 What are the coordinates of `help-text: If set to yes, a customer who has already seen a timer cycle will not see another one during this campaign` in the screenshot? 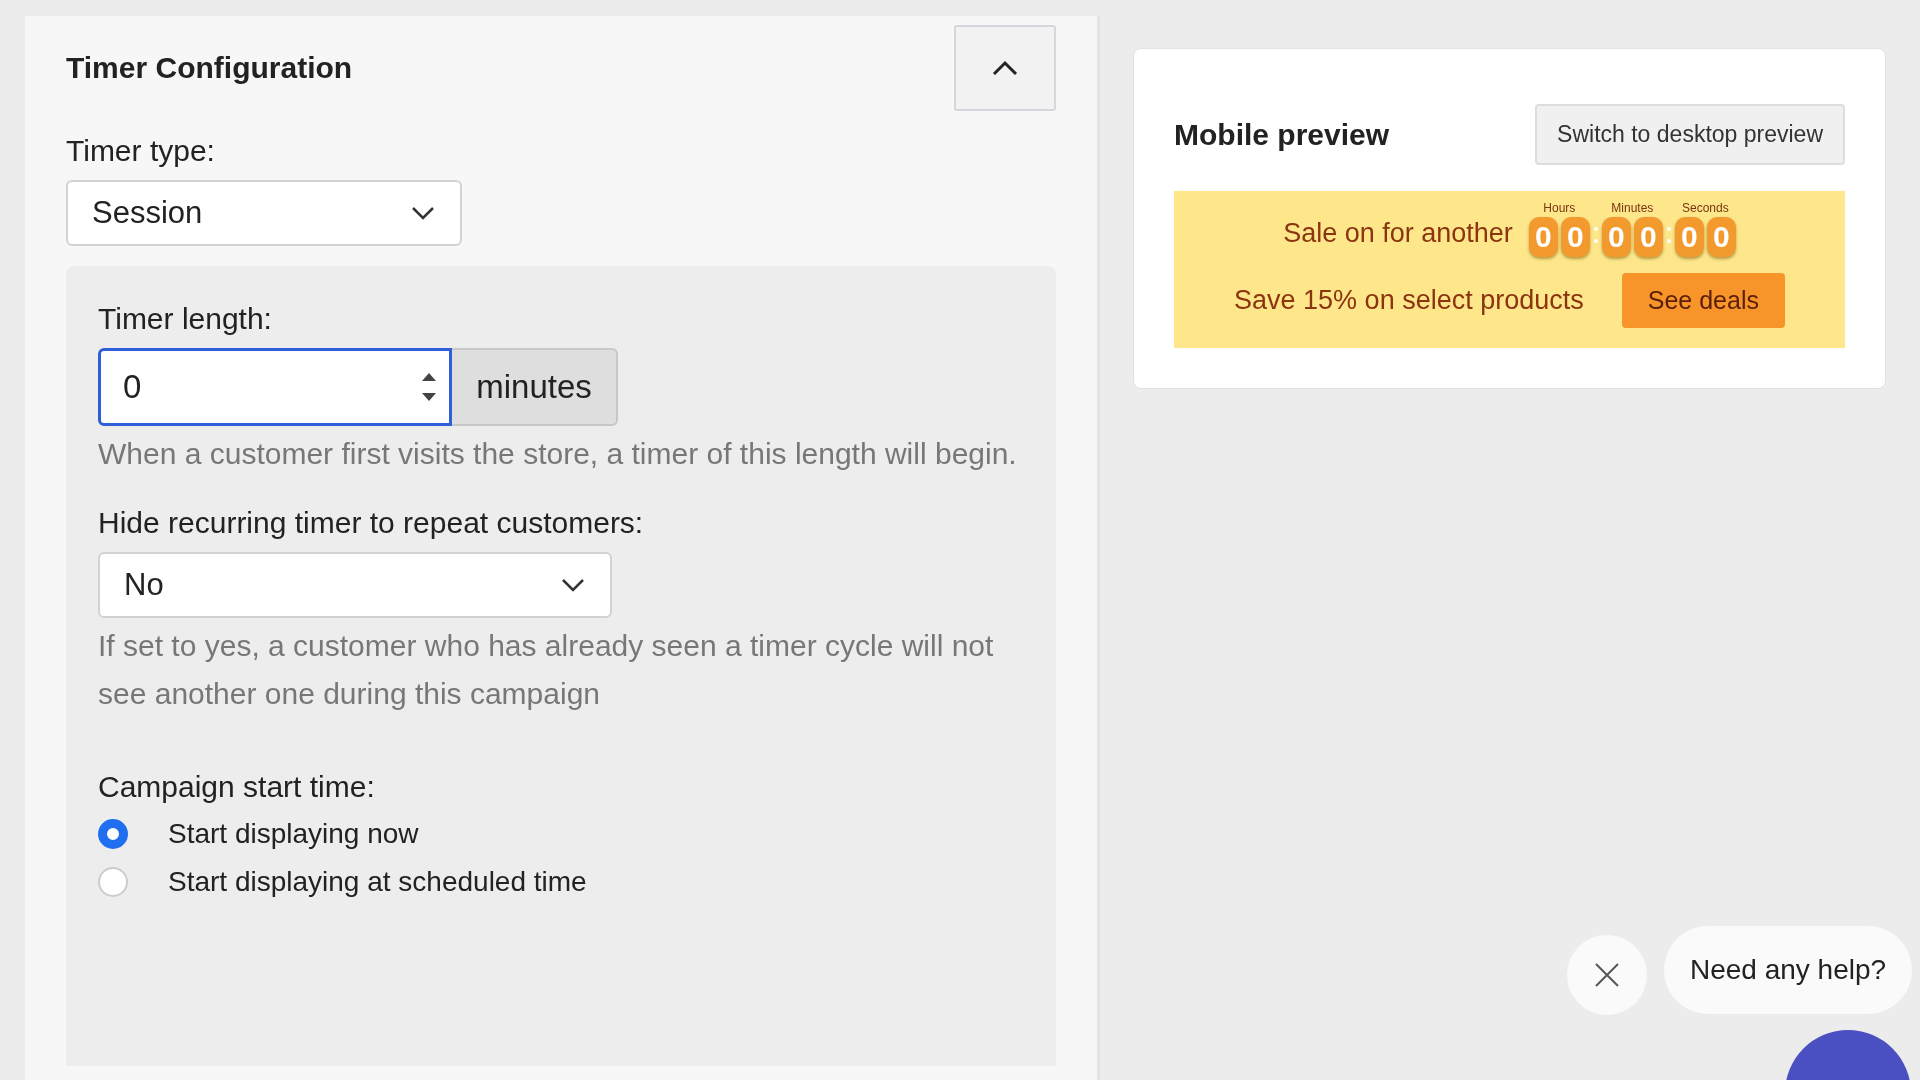 It's located at (546, 670).